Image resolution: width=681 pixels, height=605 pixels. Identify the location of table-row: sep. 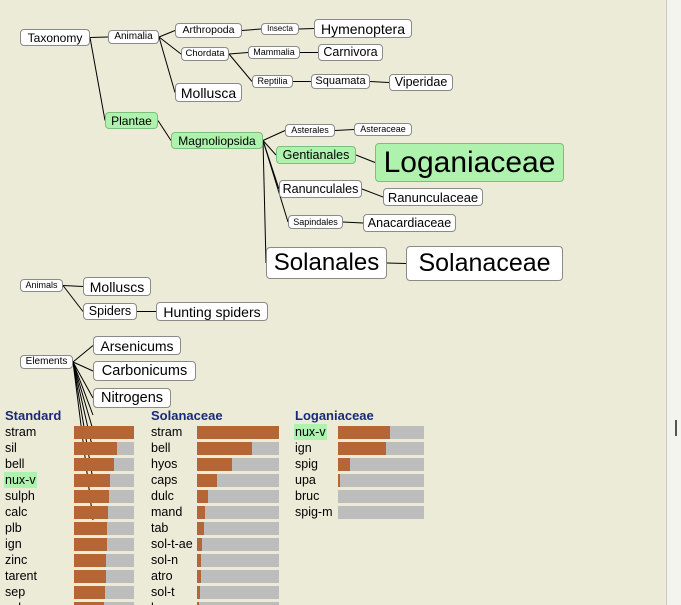
(72, 592).